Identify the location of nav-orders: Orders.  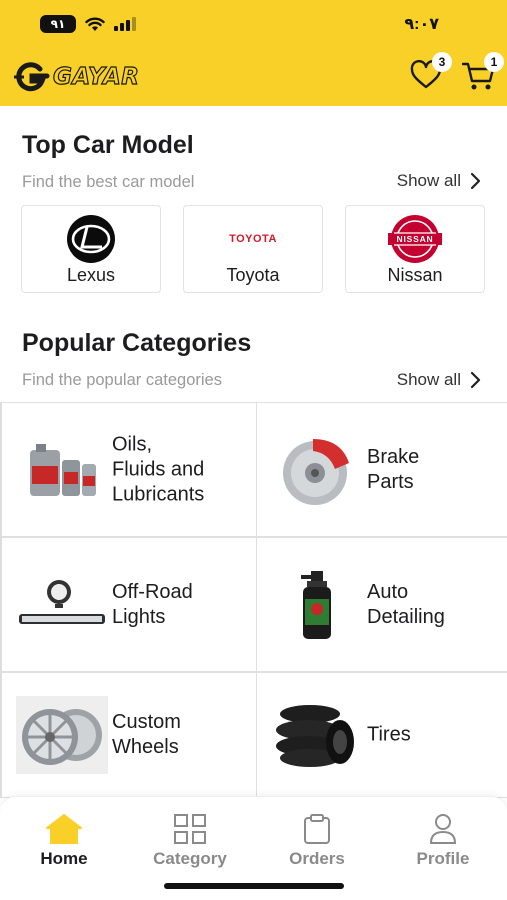
(317, 841).